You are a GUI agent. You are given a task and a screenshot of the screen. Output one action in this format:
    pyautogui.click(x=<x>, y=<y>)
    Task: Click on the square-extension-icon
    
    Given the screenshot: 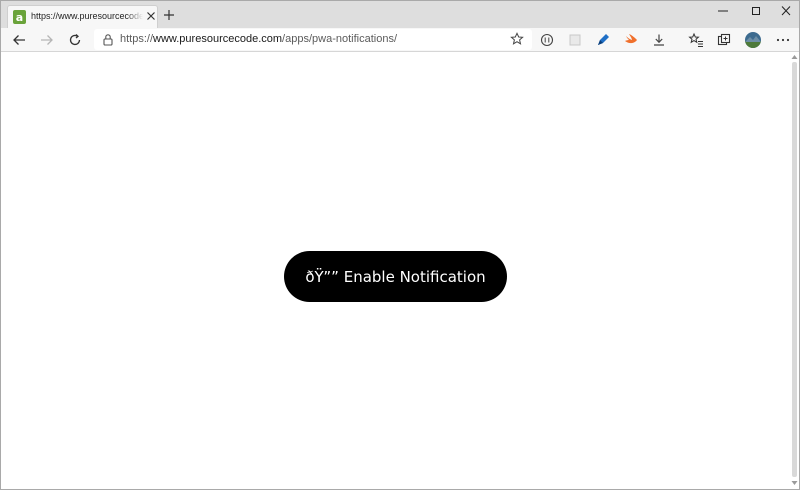 What is the action you would take?
    pyautogui.click(x=575, y=40)
    